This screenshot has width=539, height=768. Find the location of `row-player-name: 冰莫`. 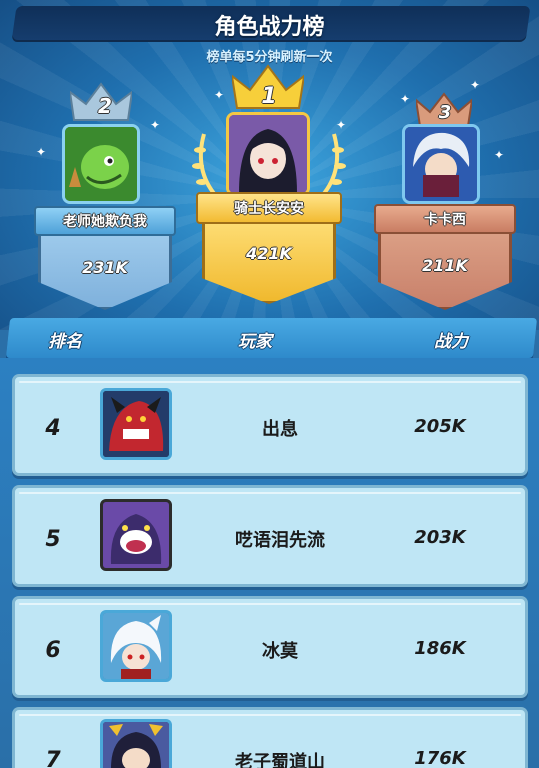

row-player-name: 冰莫 is located at coordinates (280, 651).